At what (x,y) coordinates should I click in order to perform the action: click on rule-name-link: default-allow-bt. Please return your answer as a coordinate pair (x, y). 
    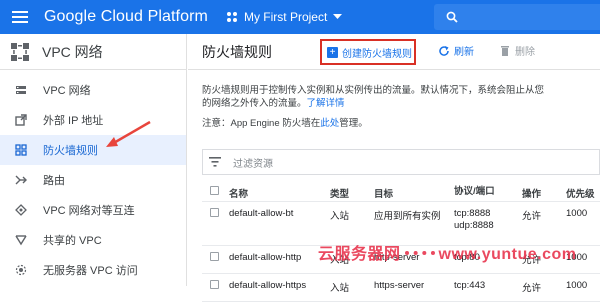
    Looking at the image, I should click on (261, 213).